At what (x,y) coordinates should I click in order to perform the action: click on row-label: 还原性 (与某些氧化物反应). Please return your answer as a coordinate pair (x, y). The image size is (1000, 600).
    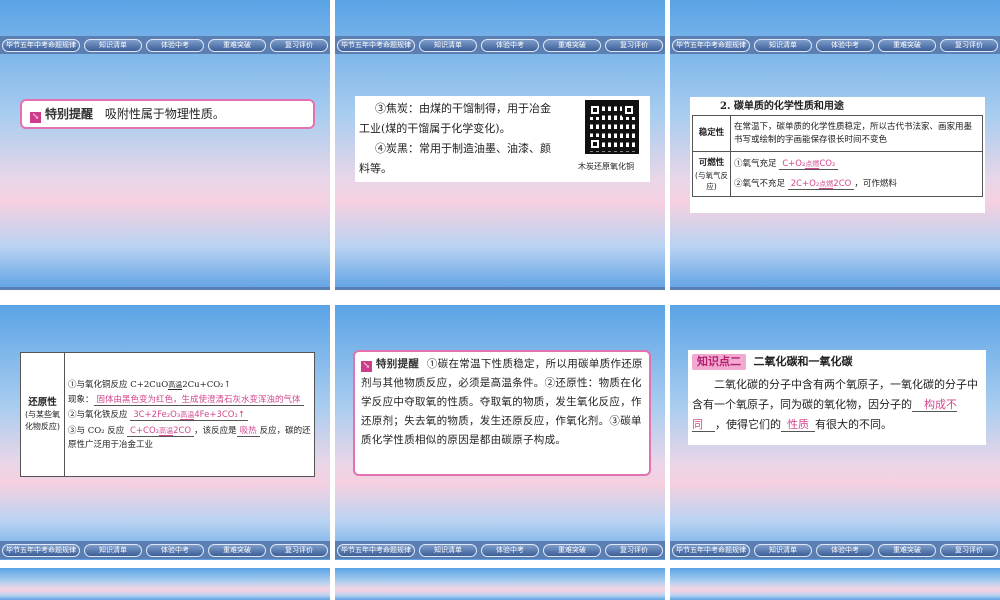
    Looking at the image, I should click on (42, 414).